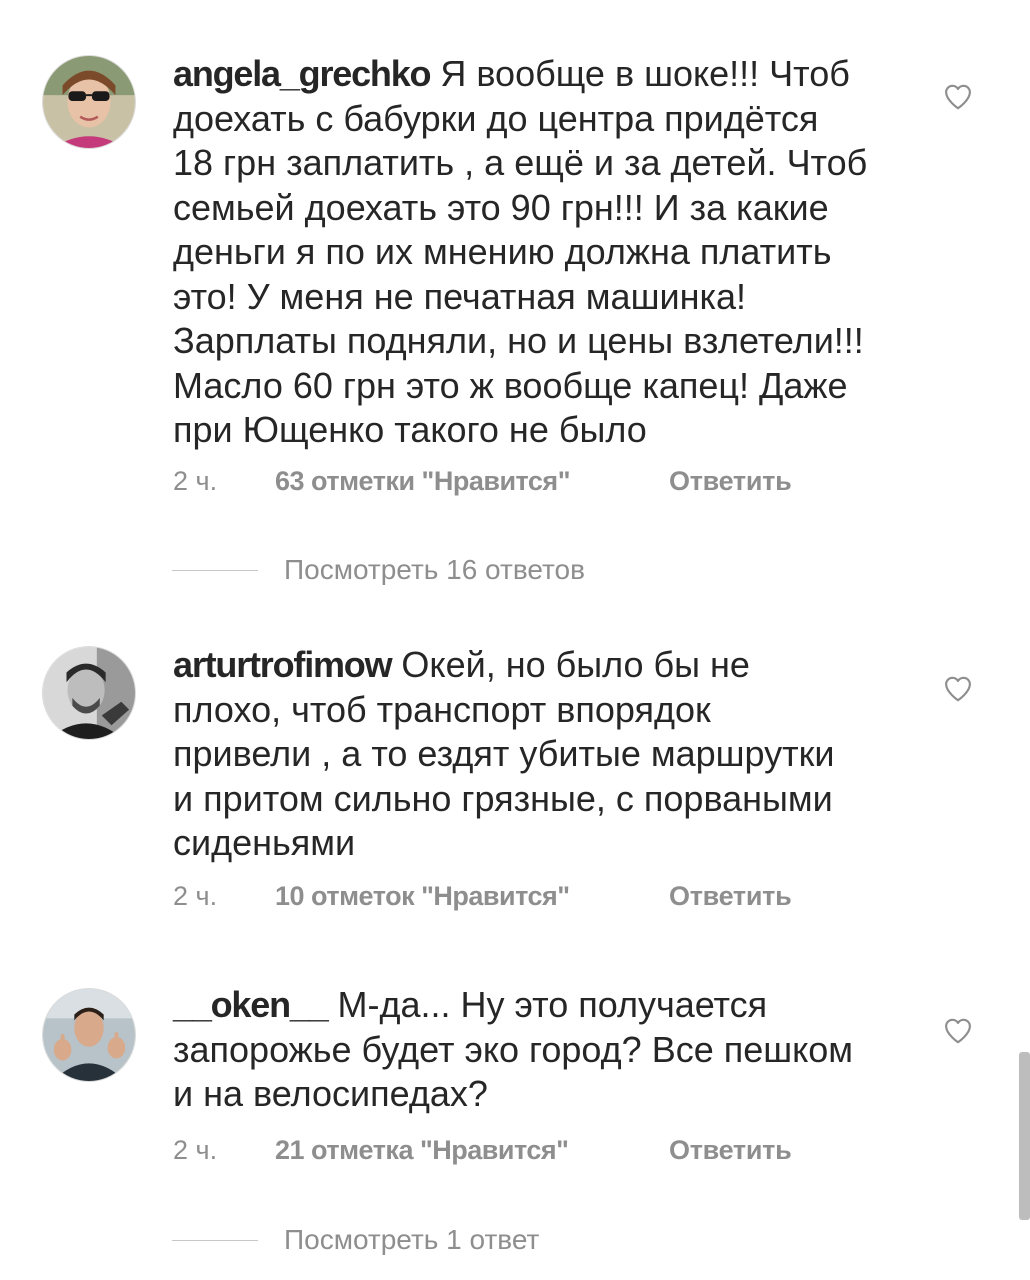 The height and width of the screenshot is (1280, 1030). Describe the element at coordinates (330, 1093) in the screenshot. I see `comment-line: и на велосипедах?` at that location.